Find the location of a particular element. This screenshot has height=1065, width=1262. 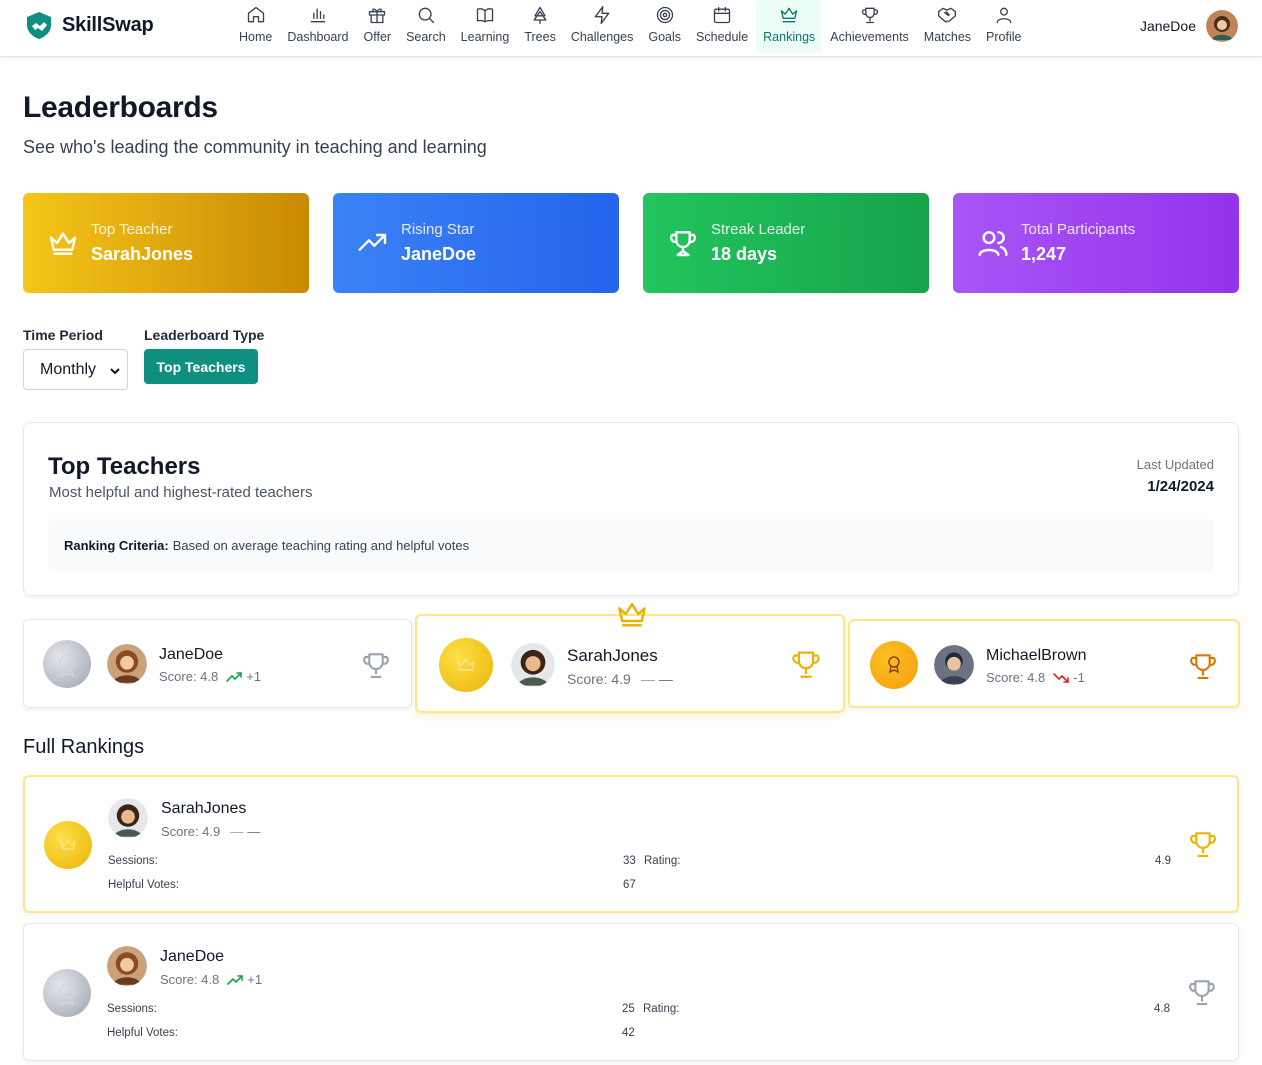

podium-card-3rd: MichaelBrown Score: 4.8 -1 is located at coordinates (1044, 663).